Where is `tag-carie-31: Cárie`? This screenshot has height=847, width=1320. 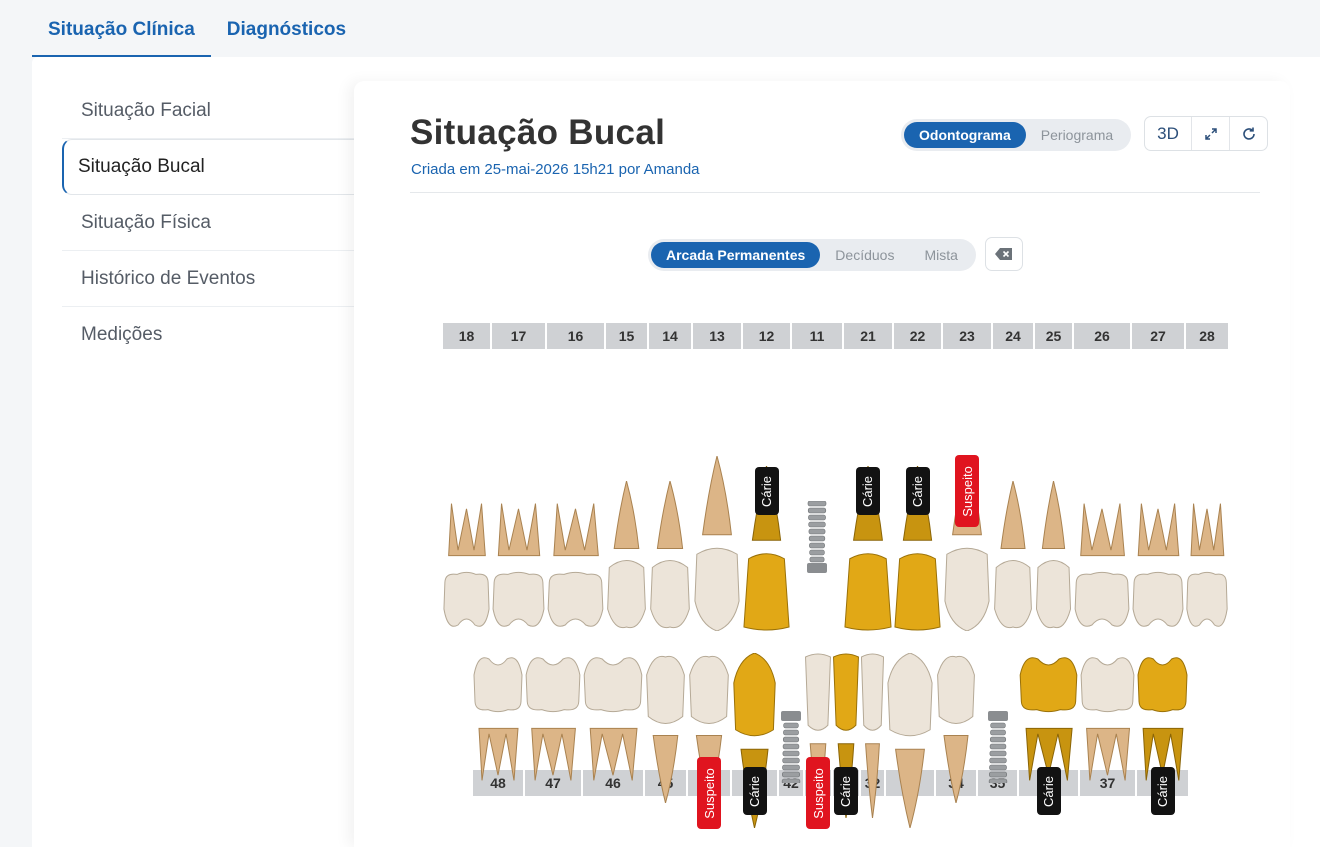 tag-carie-31: Cárie is located at coordinates (846, 791).